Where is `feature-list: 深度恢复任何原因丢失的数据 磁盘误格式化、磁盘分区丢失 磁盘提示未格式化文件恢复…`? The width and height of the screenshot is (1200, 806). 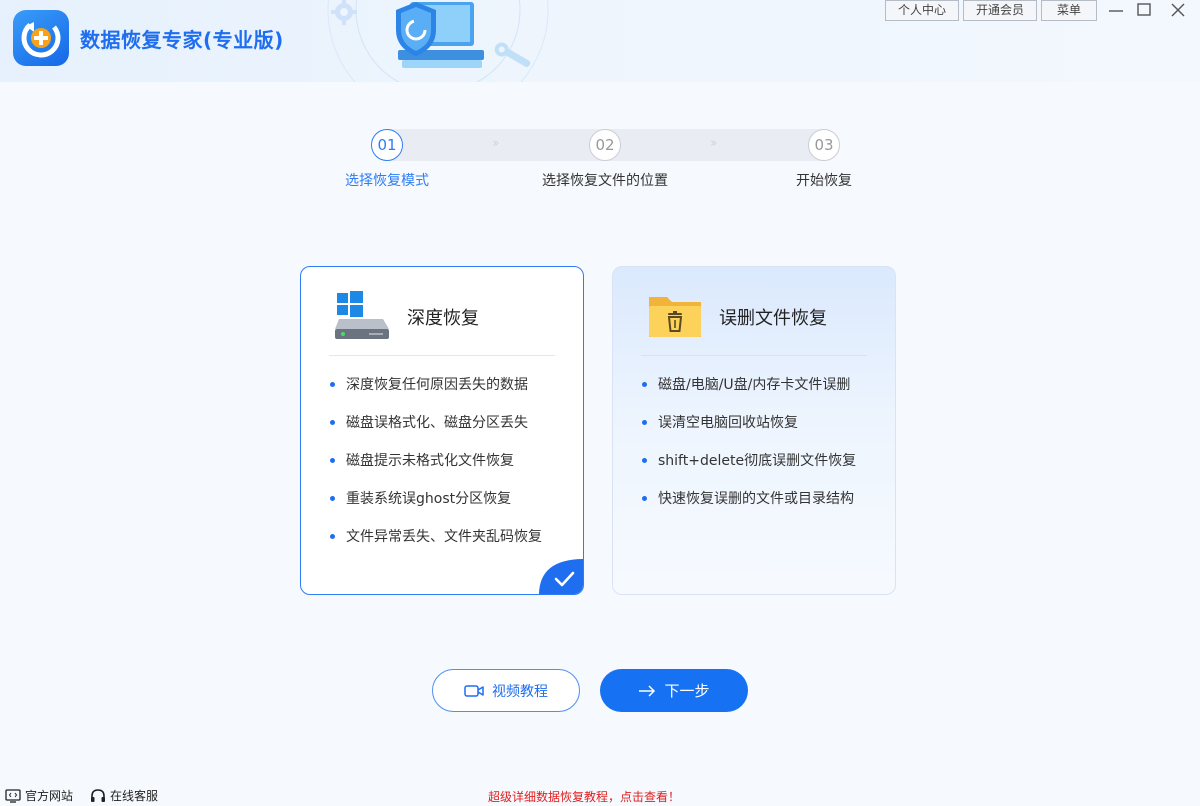 feature-list: 深度恢复任何原因丢失的数据 磁盘误格式化、磁盘分区丢失 磁盘提示未格式化文件恢复… is located at coordinates (435, 469).